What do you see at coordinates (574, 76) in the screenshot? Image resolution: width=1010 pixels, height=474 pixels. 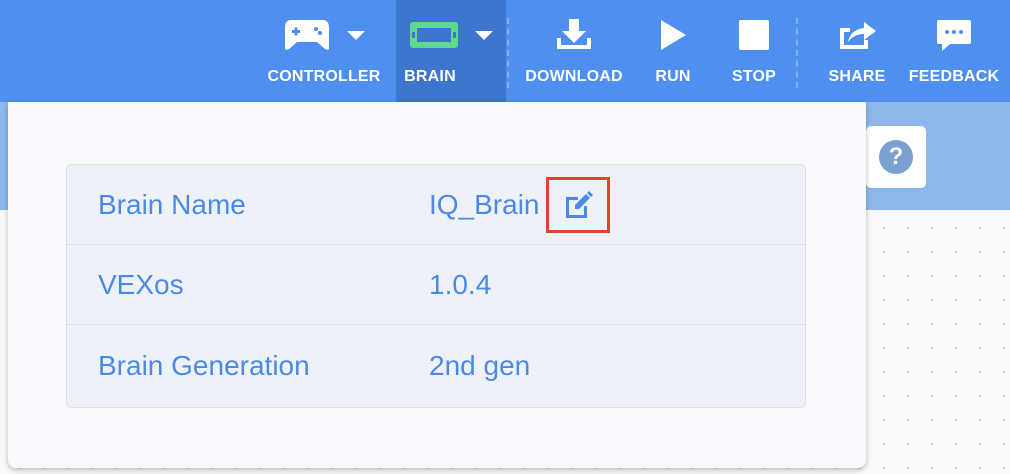 I see `download-label: DOWNLOAD` at bounding box center [574, 76].